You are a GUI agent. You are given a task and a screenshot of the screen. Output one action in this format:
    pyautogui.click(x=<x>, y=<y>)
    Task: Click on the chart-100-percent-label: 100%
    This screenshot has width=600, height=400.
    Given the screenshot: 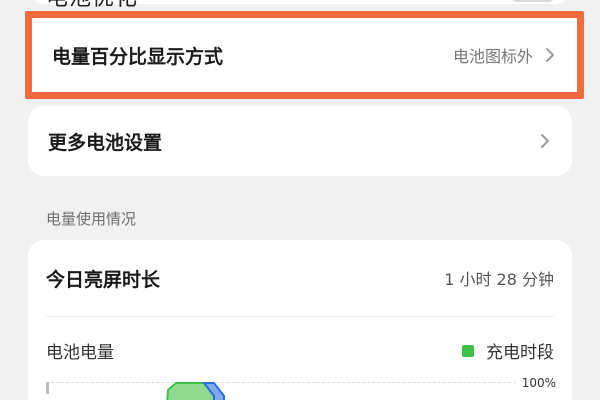 What is the action you would take?
    pyautogui.click(x=538, y=383)
    